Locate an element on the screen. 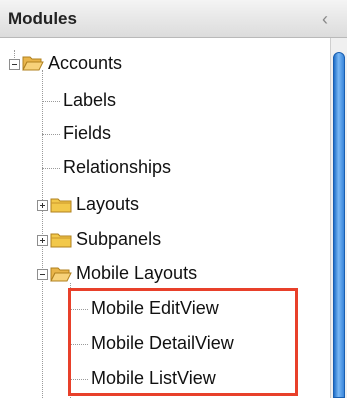  tree-item-label: Labels is located at coordinates (90, 99).